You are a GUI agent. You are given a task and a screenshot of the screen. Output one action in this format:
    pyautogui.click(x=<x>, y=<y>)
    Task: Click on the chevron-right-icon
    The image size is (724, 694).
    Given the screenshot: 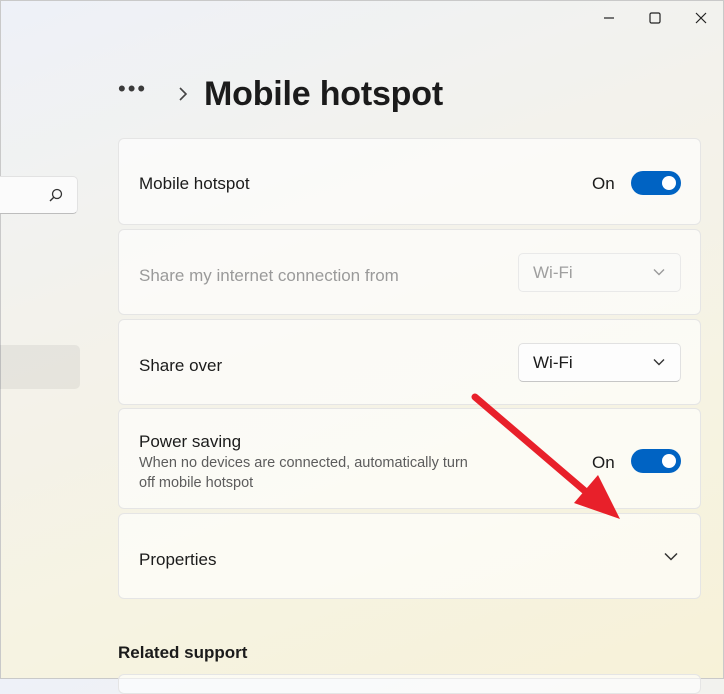 What is the action you would take?
    pyautogui.click(x=183, y=94)
    